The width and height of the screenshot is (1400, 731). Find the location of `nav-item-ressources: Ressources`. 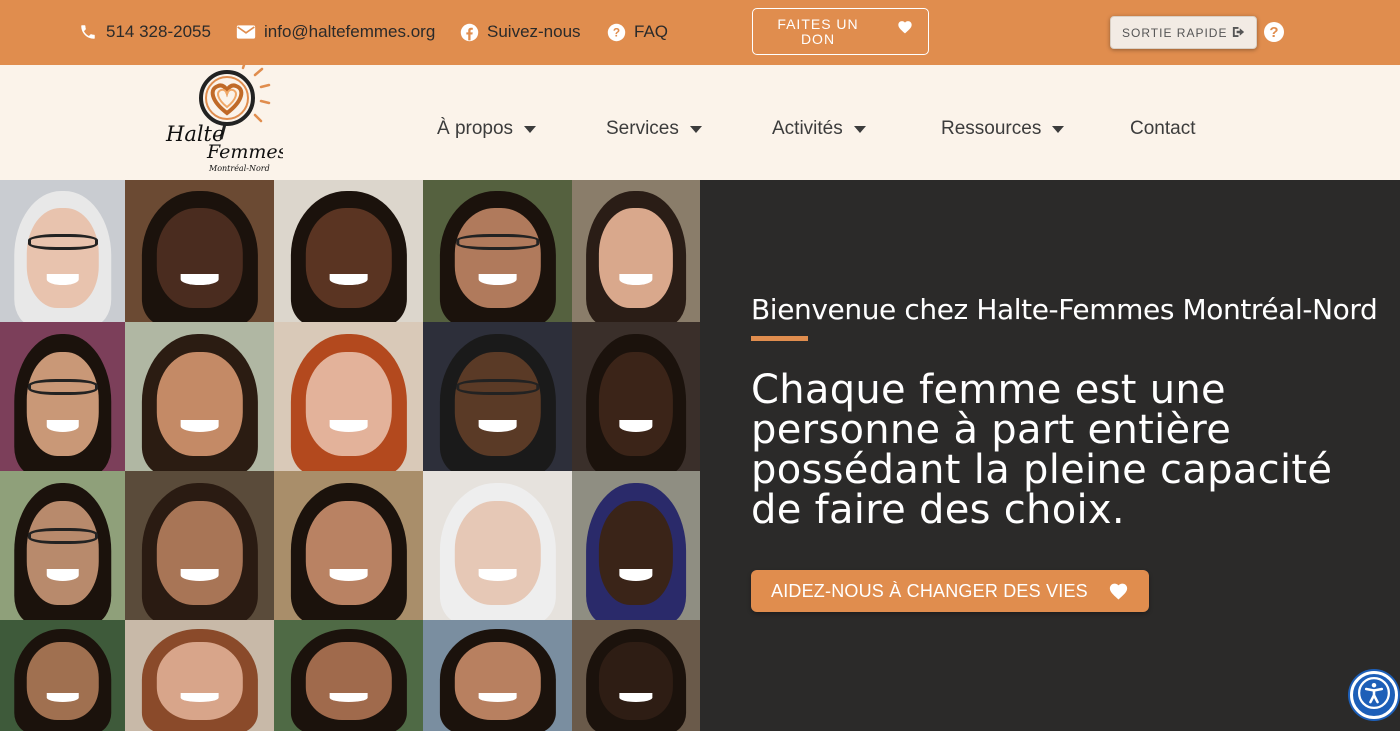

nav-item-ressources: Ressources is located at coordinates (1003, 129).